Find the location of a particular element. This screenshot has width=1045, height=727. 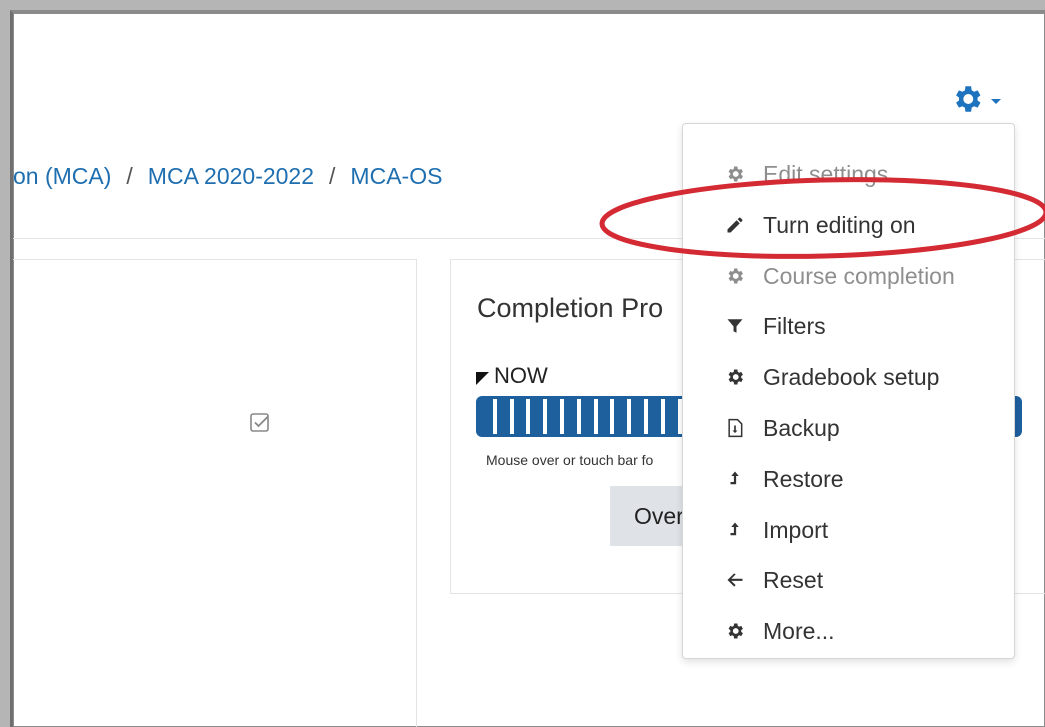

now-marker: NOW is located at coordinates (512, 376).